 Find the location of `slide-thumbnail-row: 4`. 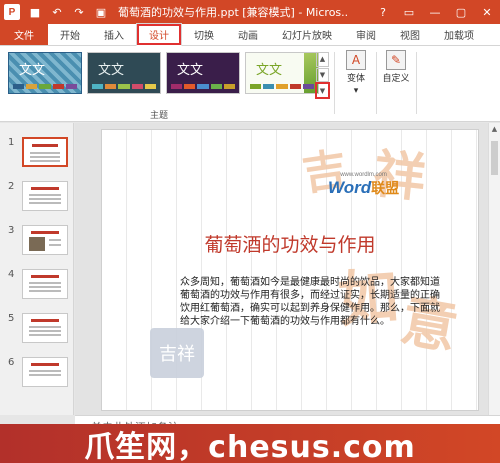

slide-thumbnail-row: 4 is located at coordinates (38, 284).